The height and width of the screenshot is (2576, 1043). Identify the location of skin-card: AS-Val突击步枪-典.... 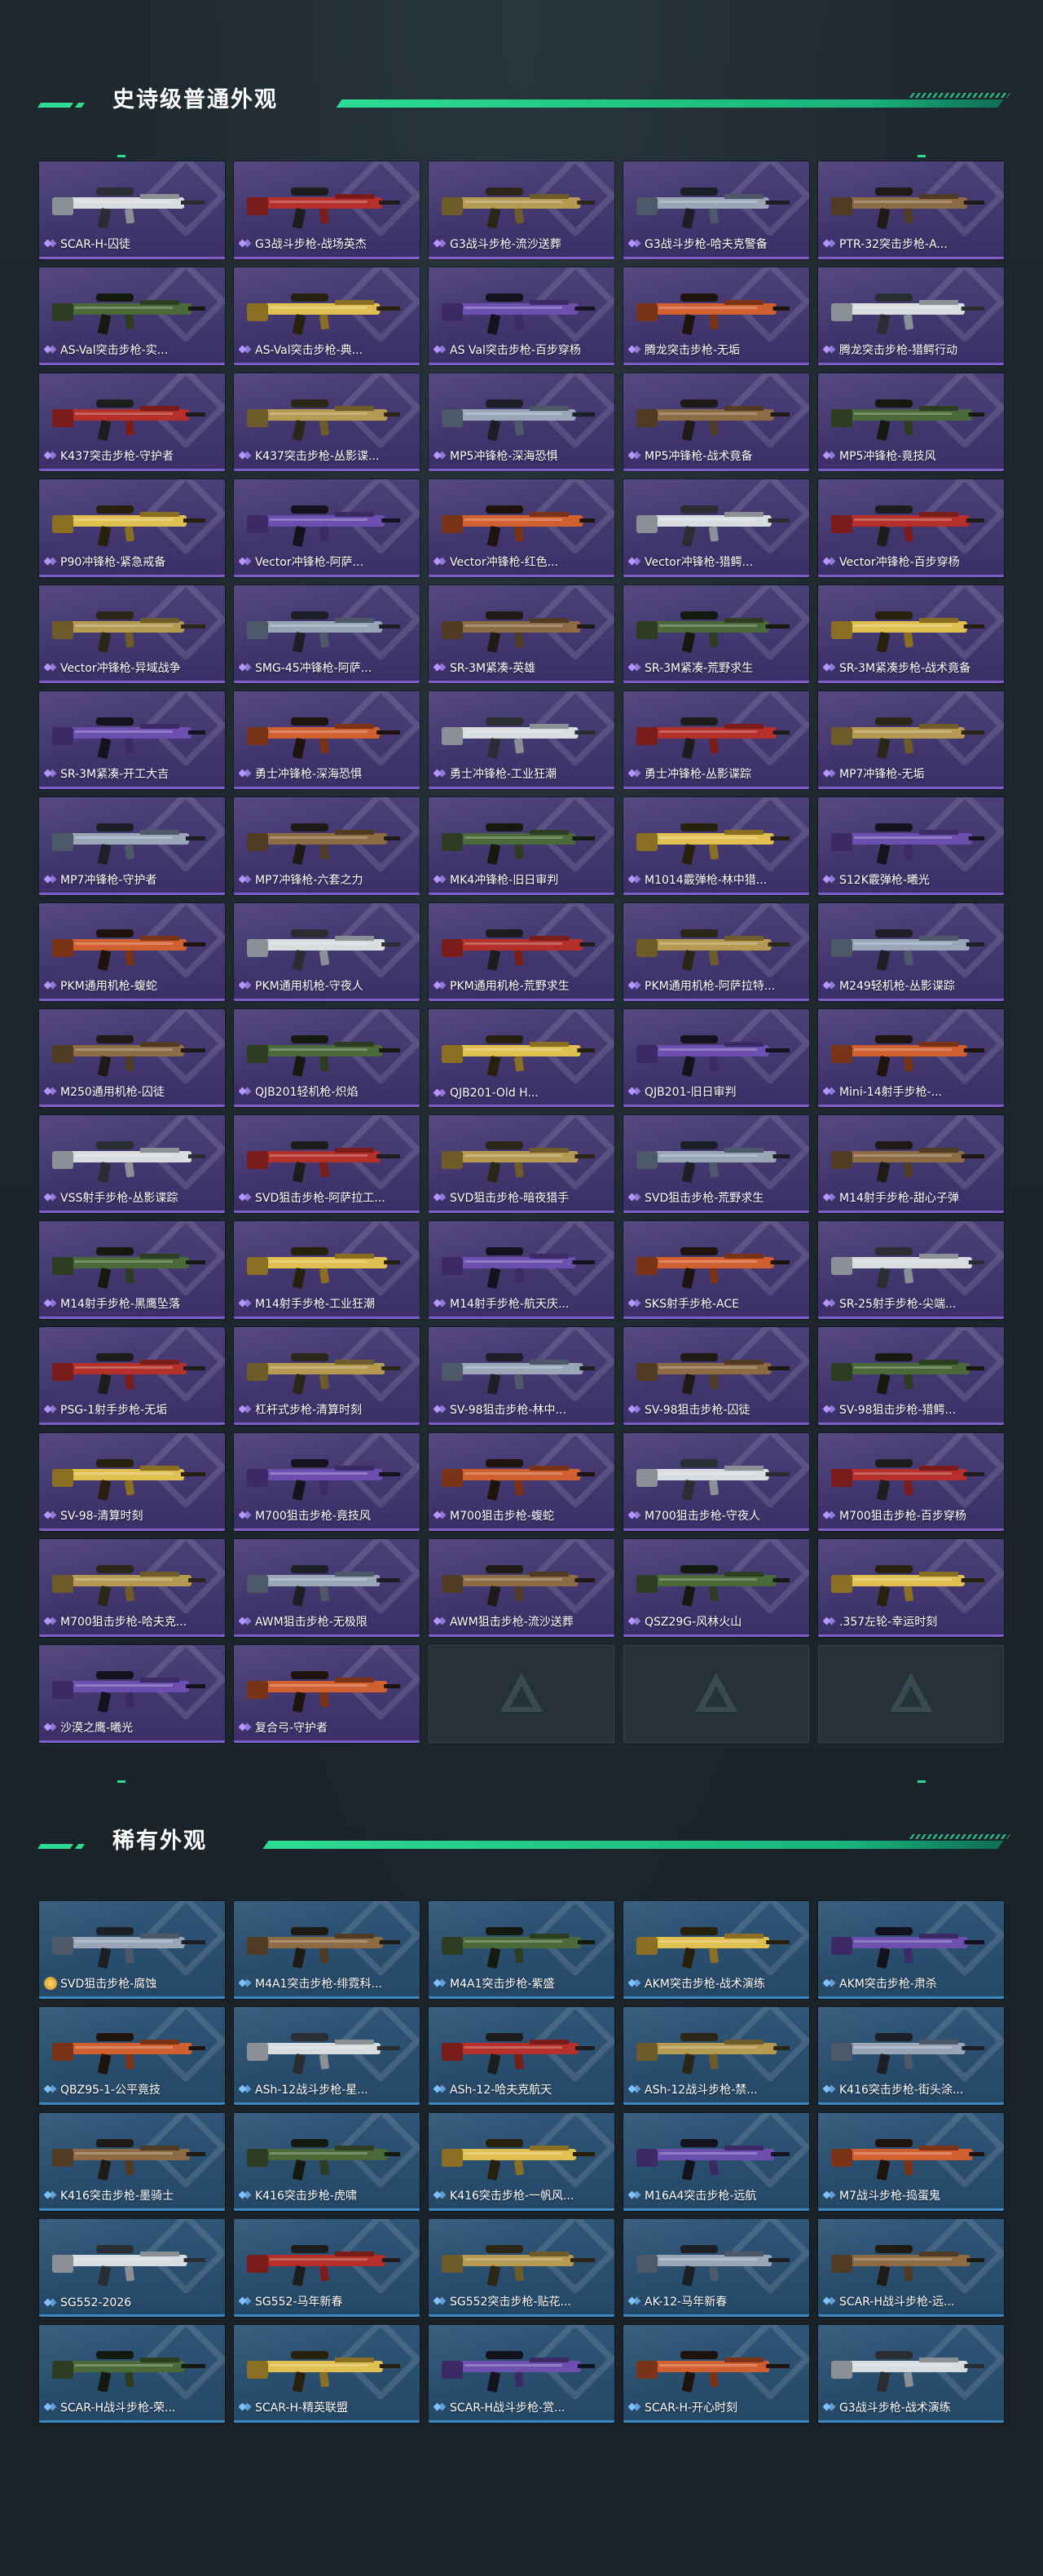
(327, 316).